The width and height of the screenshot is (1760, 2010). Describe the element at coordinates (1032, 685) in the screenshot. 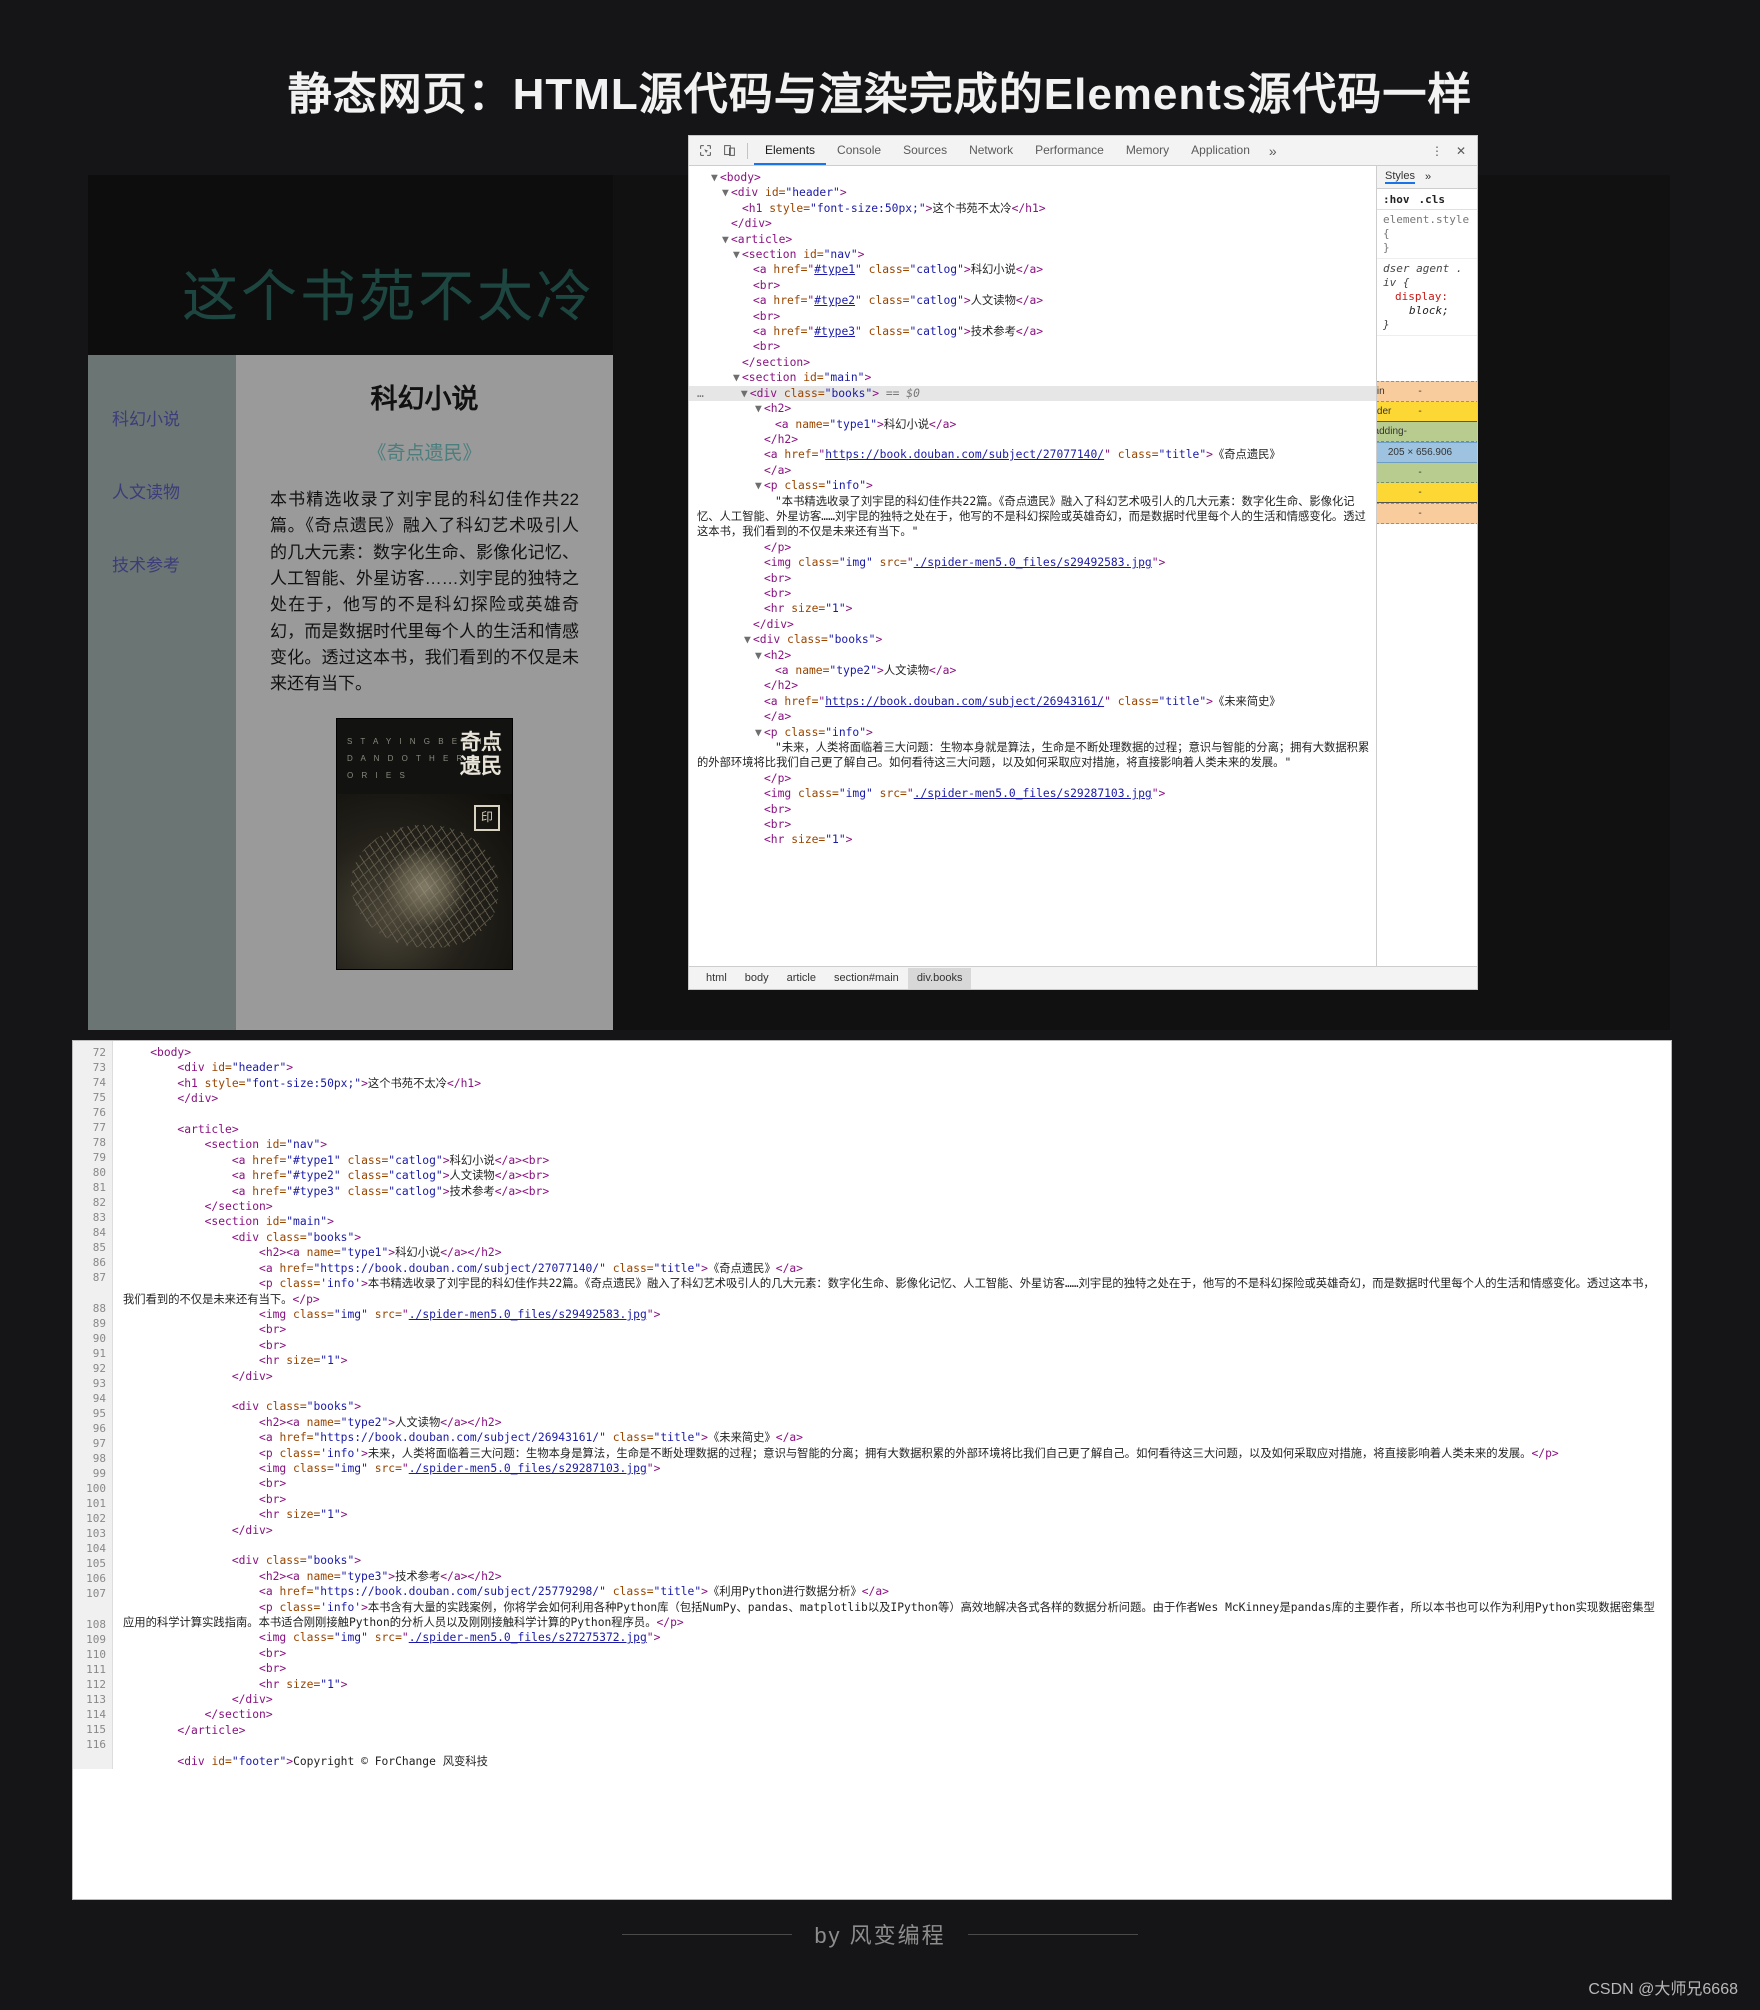

I see `dom-node-line: </h2>` at that location.